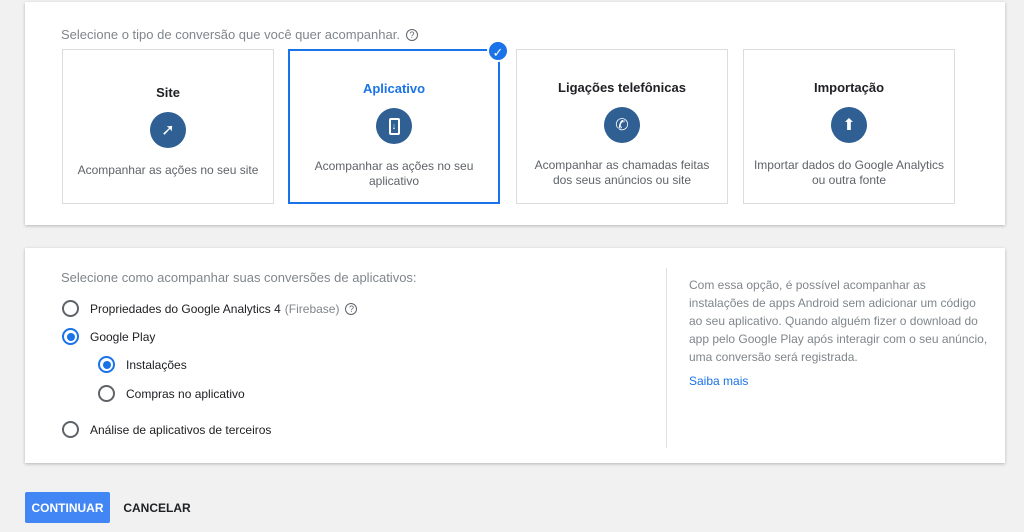 This screenshot has width=1024, height=532. What do you see at coordinates (123, 336) in the screenshot?
I see `radio-label: Google Play` at bounding box center [123, 336].